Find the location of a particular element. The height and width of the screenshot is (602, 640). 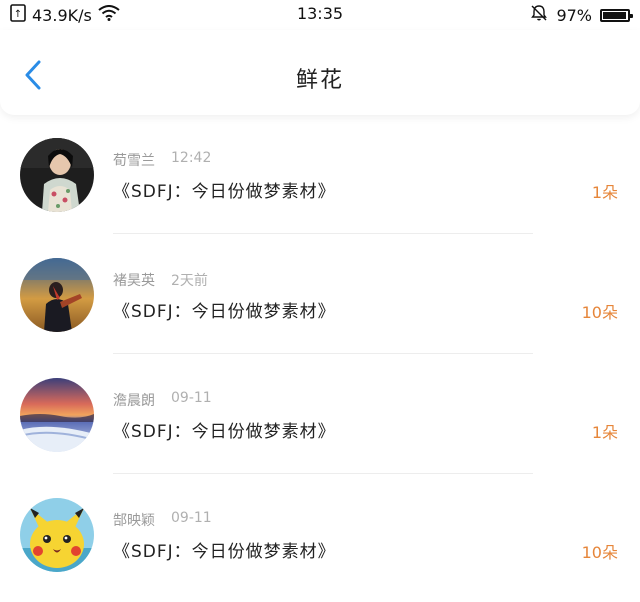

woman-portrait-avatar is located at coordinates (57, 175).